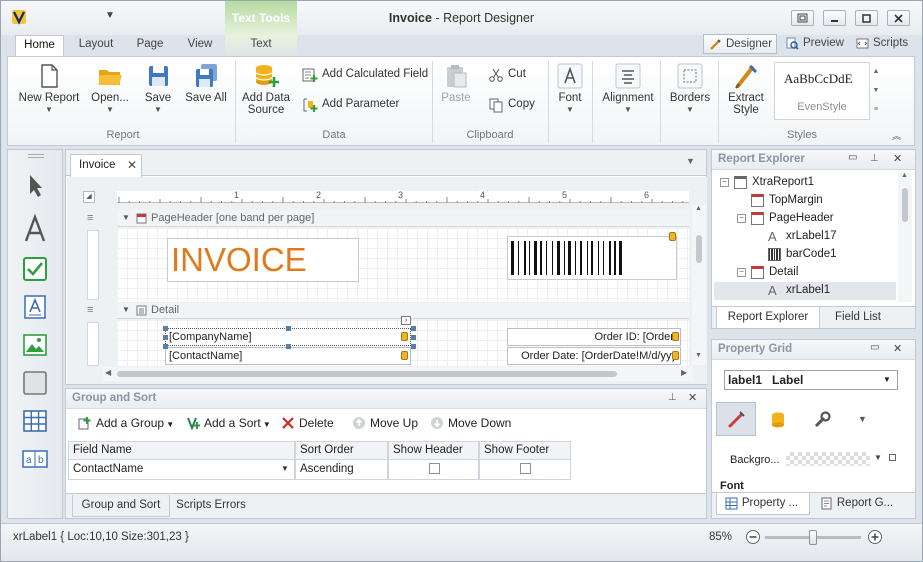 This screenshot has width=923, height=562. Describe the element at coordinates (110, 86) in the screenshot. I see `open-button: Open... ▼` at that location.